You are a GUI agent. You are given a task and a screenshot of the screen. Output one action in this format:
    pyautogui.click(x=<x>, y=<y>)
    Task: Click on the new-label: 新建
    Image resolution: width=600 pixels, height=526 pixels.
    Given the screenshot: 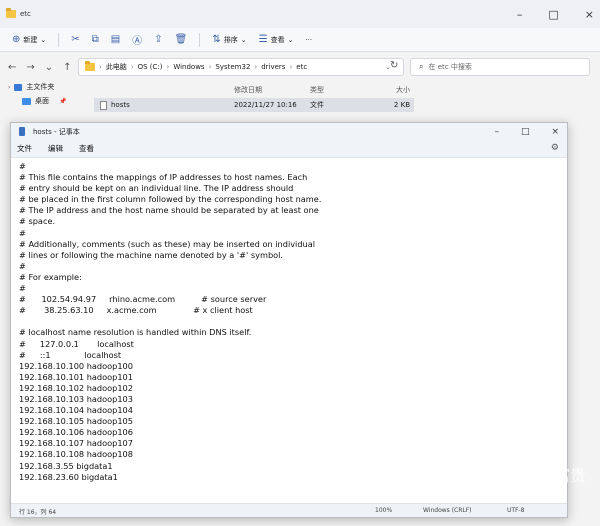 What is the action you would take?
    pyautogui.click(x=30, y=39)
    